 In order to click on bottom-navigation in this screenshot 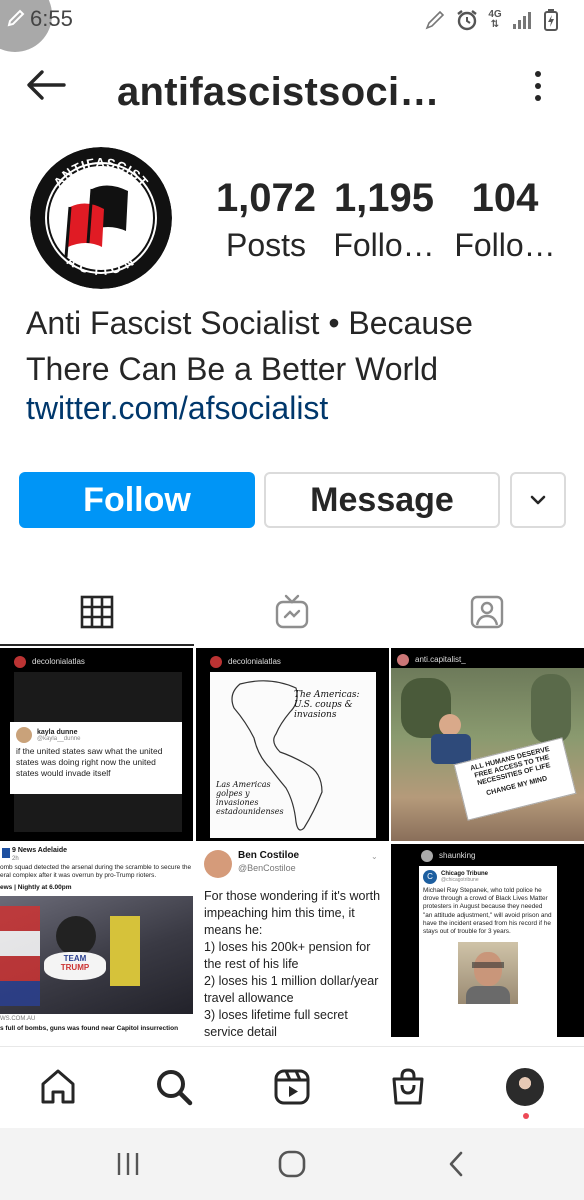, I will do `click(292, 1087)`.